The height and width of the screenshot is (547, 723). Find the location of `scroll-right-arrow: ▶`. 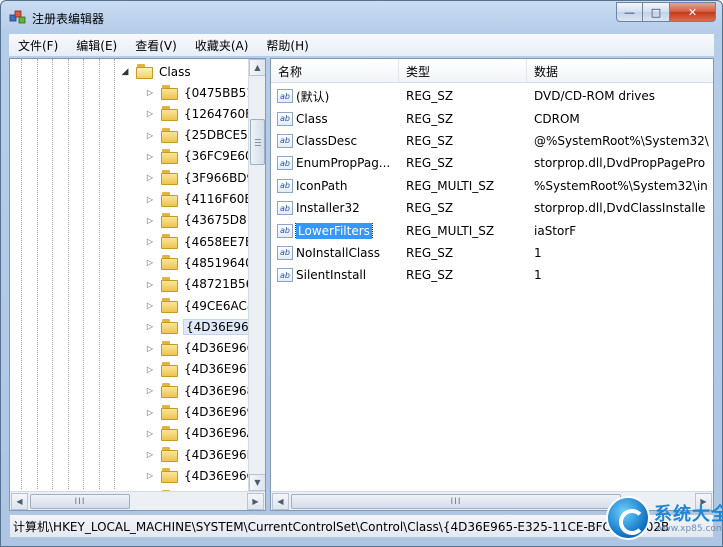

scroll-right-arrow: ▶ is located at coordinates (255, 501).